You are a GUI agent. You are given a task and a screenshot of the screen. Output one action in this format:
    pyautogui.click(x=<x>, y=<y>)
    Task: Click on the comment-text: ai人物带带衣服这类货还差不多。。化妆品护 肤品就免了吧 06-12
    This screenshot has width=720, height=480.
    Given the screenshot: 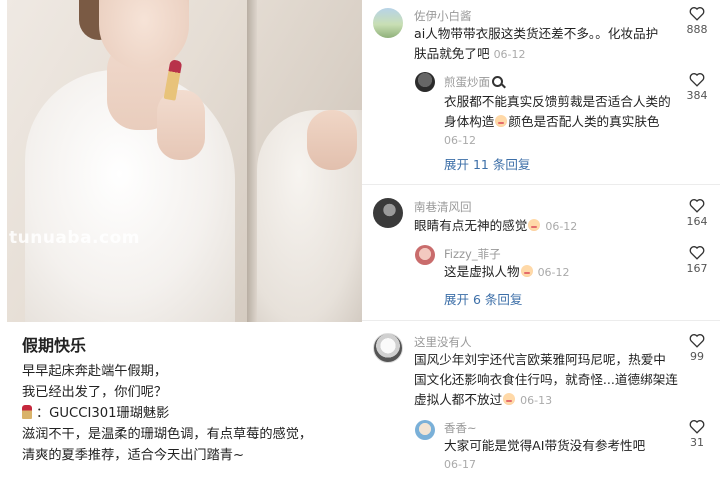 What is the action you would take?
    pyautogui.click(x=536, y=43)
    